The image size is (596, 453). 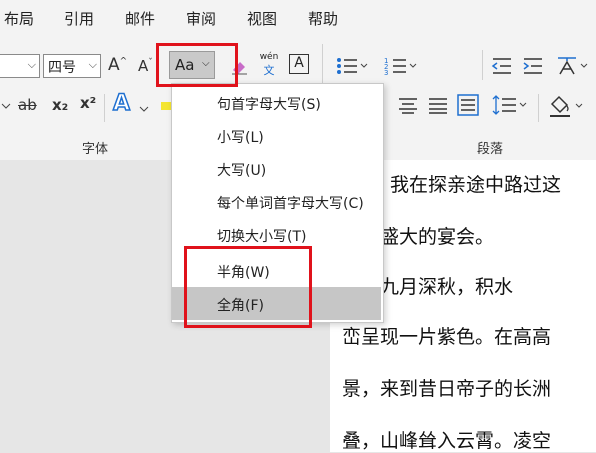 I want to click on underline-options, so click(x=6, y=108).